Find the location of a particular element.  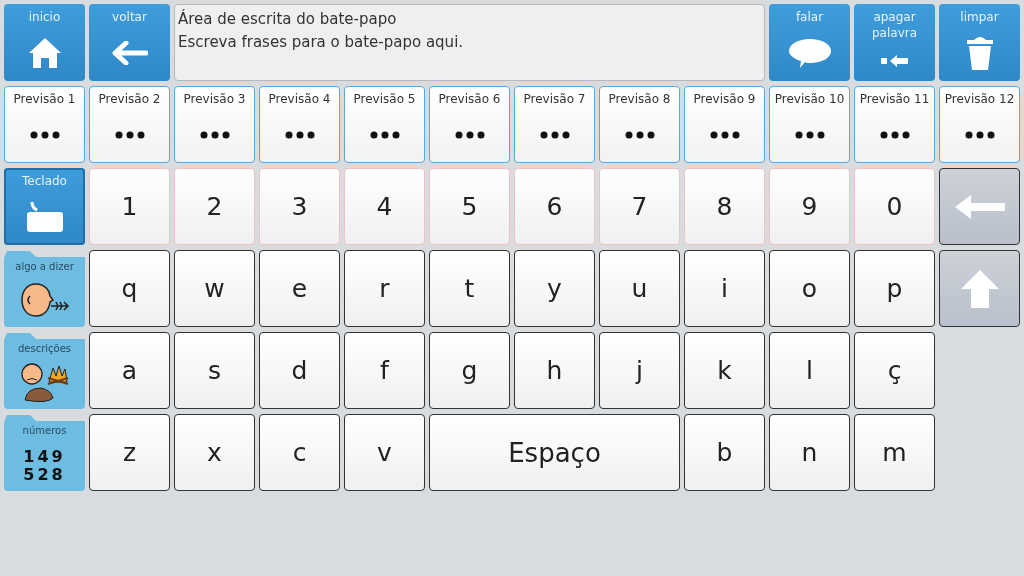

prediction-button: Previsão 2 is located at coordinates (129, 124).